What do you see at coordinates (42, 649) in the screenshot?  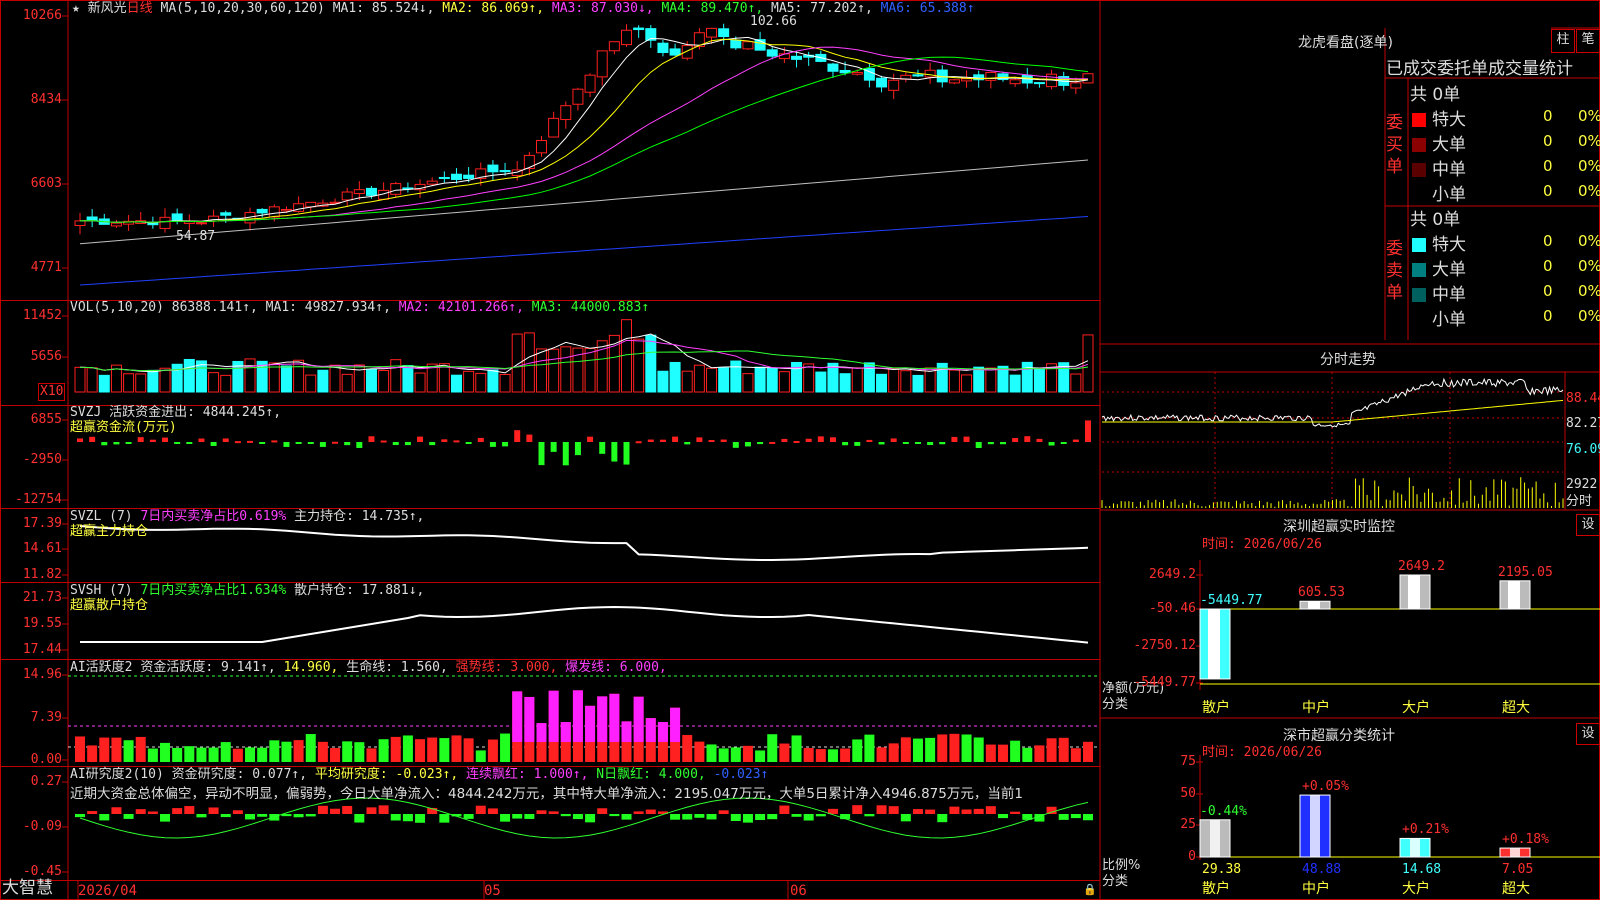 I see `svsh-y-label: 17.44` at bounding box center [42, 649].